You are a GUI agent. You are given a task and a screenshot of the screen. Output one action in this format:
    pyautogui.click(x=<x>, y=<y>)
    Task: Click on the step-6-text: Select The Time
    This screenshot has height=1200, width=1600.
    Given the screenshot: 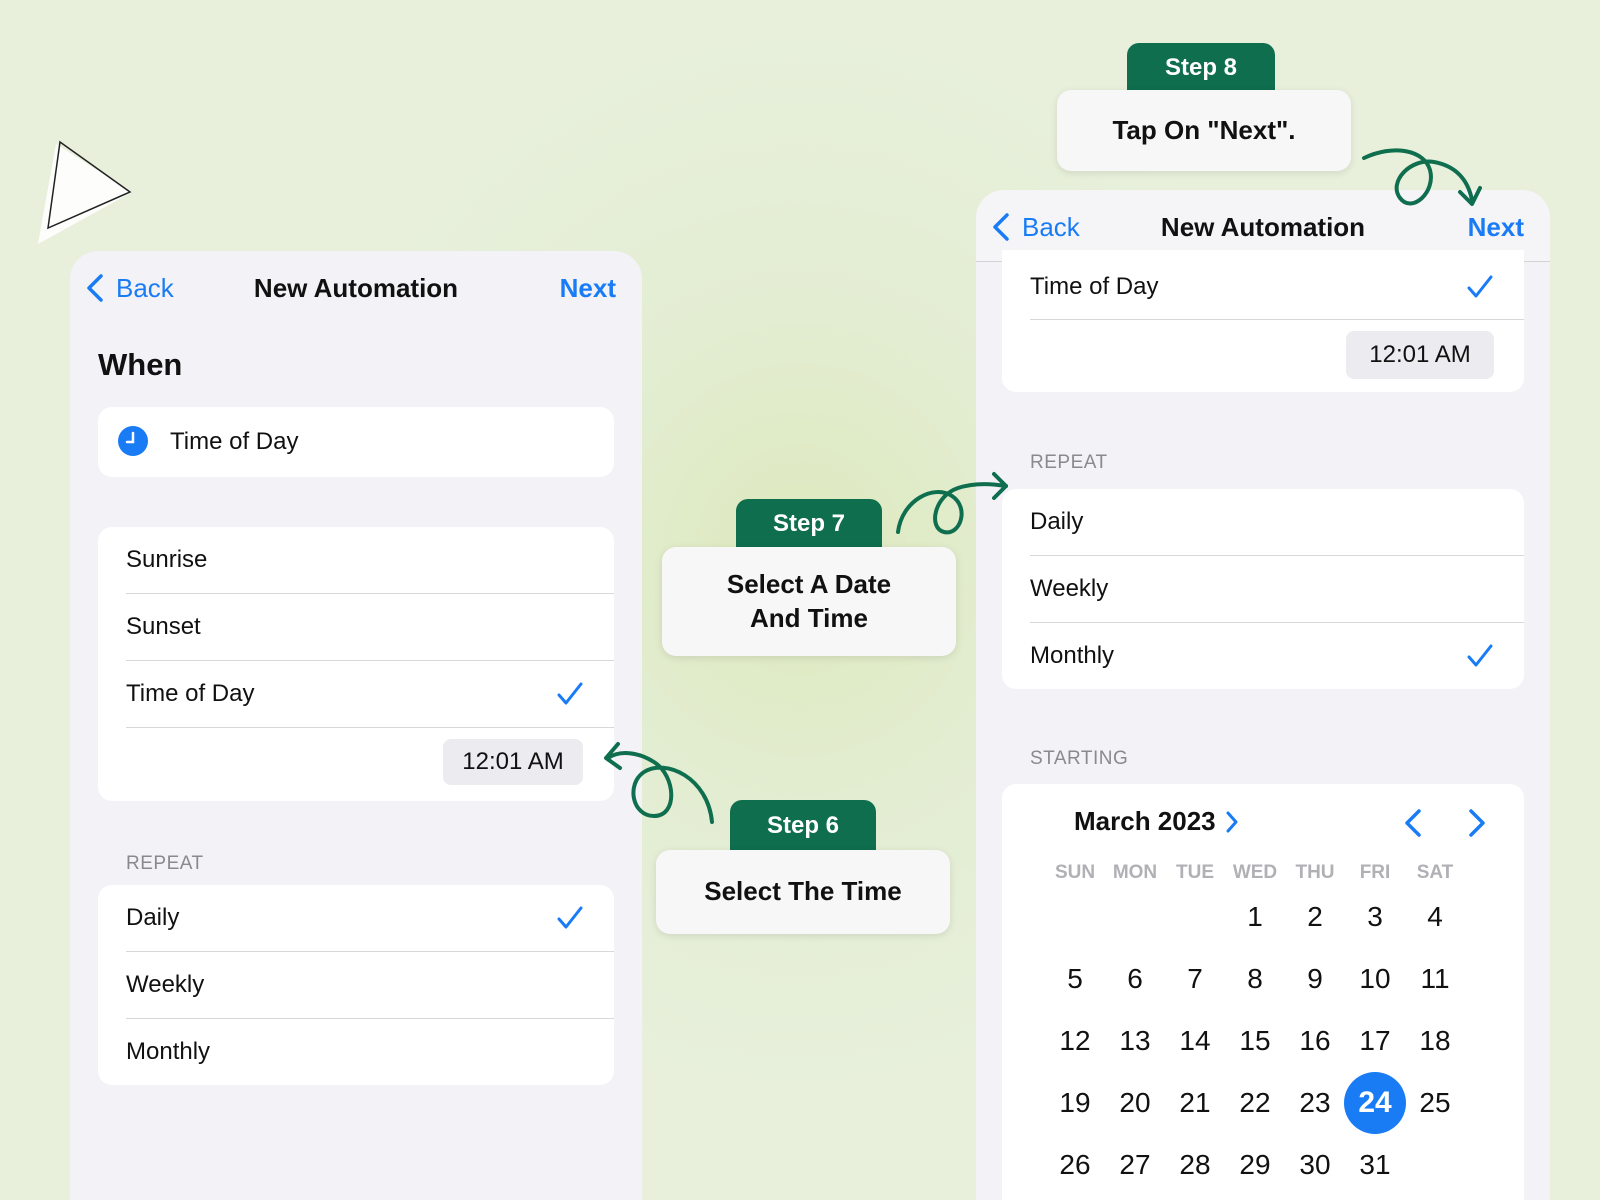 What is the action you would take?
    pyautogui.click(x=803, y=892)
    